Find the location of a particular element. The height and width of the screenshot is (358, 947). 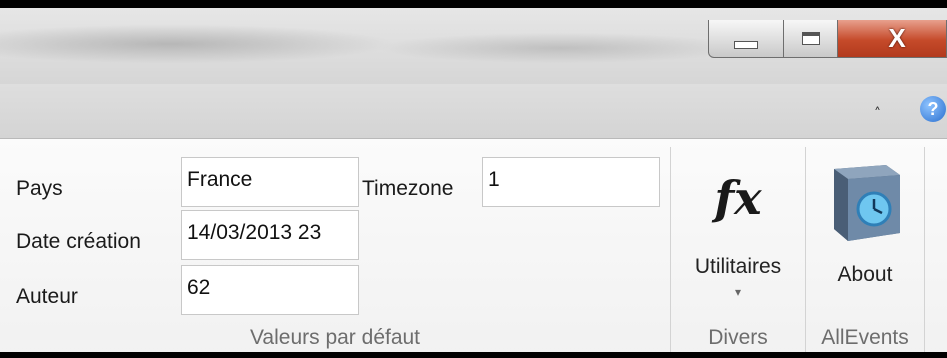

date-creation-label: Date création is located at coordinates (78, 241).